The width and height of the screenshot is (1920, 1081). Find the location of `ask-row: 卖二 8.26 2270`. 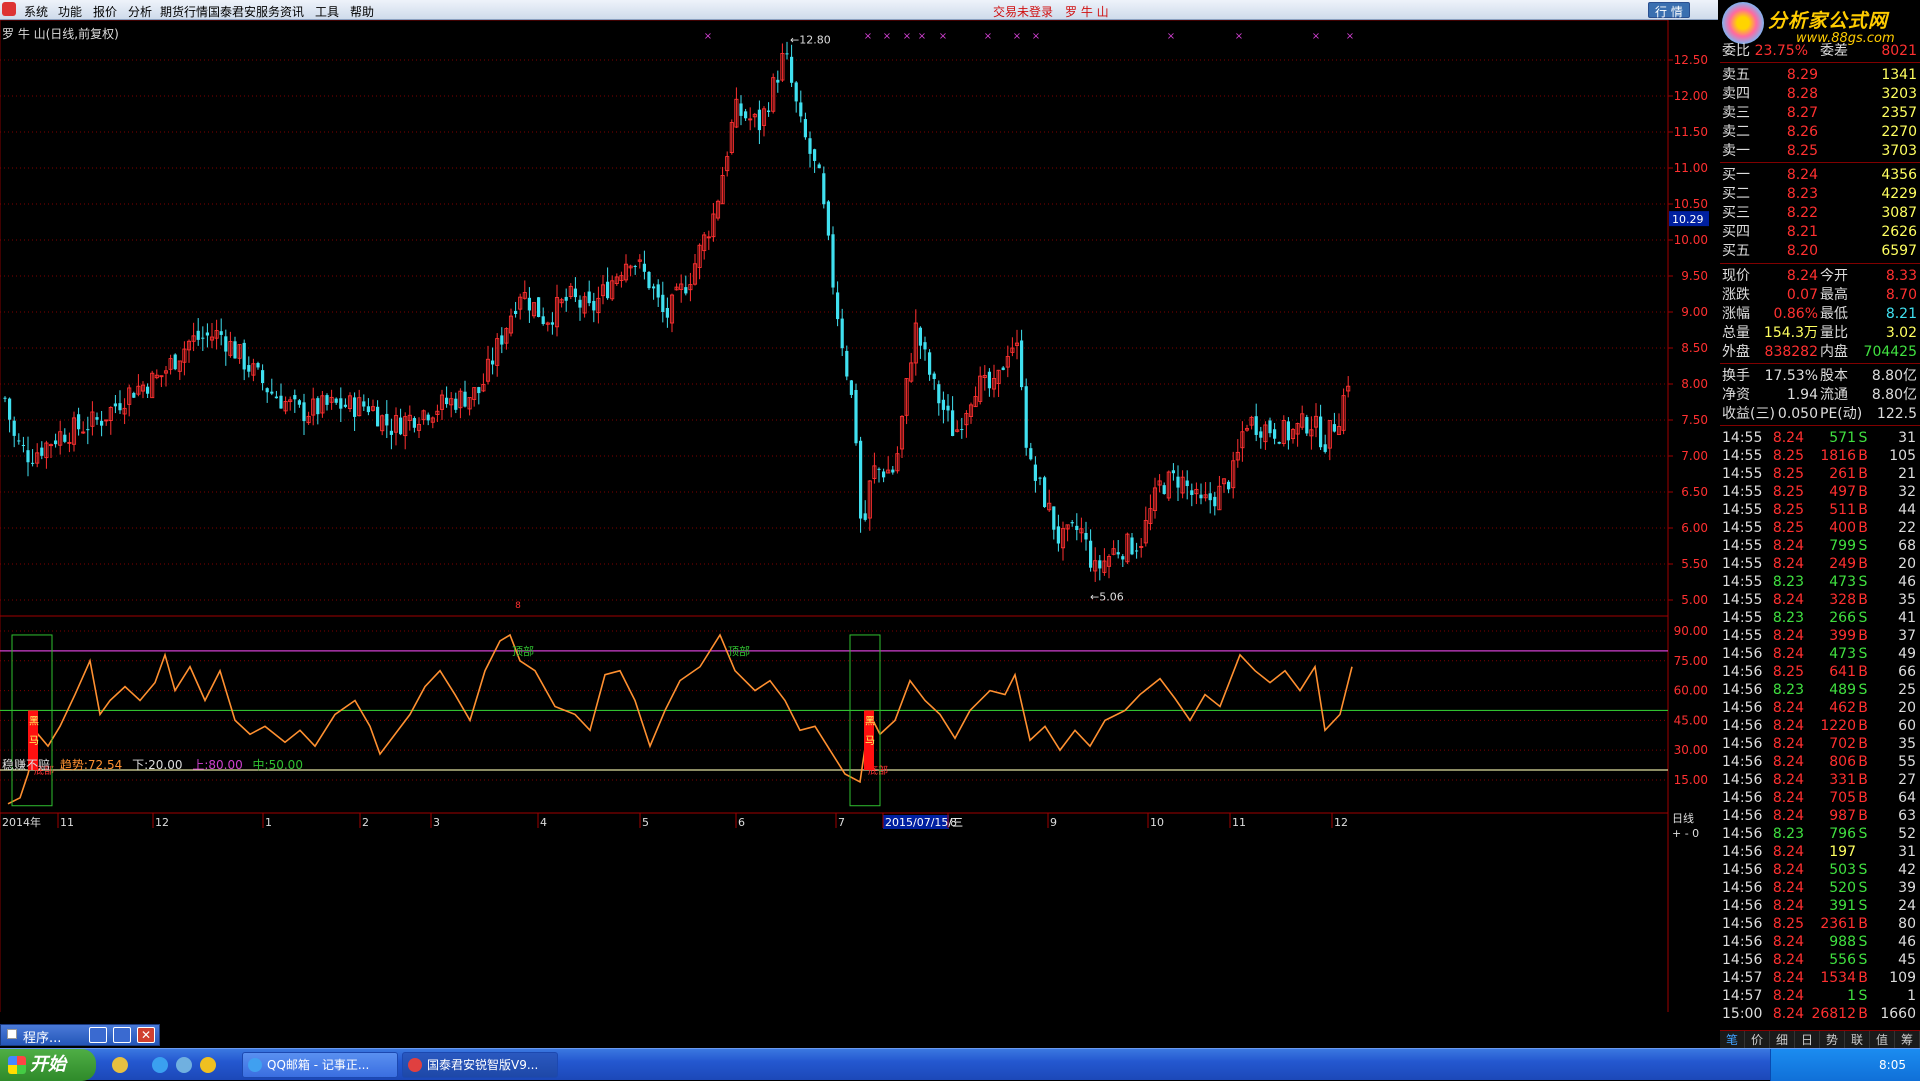

ask-row: 卖二 8.26 2270 is located at coordinates (1820, 132).